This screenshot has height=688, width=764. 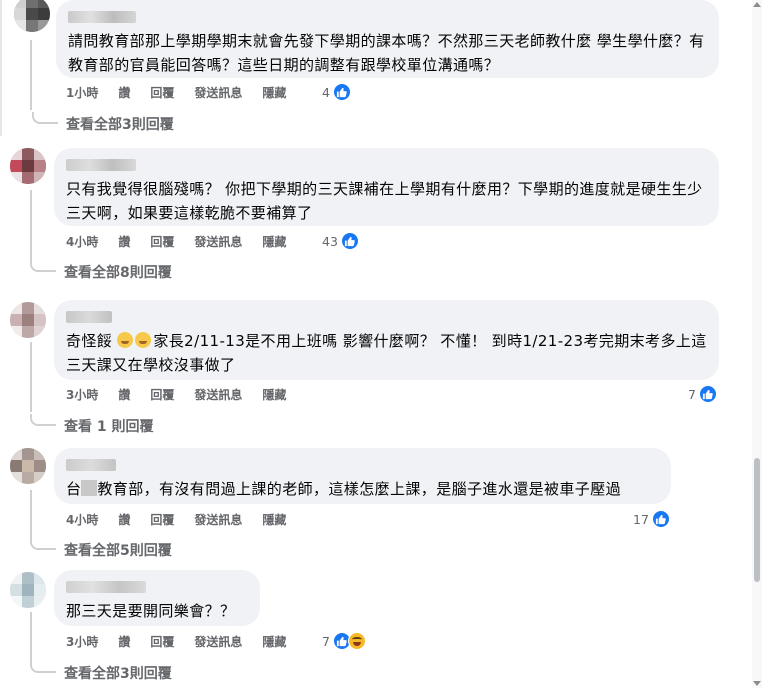 What do you see at coordinates (151, 611) in the screenshot?
I see `comment-text: 那三天是要開同樂會？？` at bounding box center [151, 611].